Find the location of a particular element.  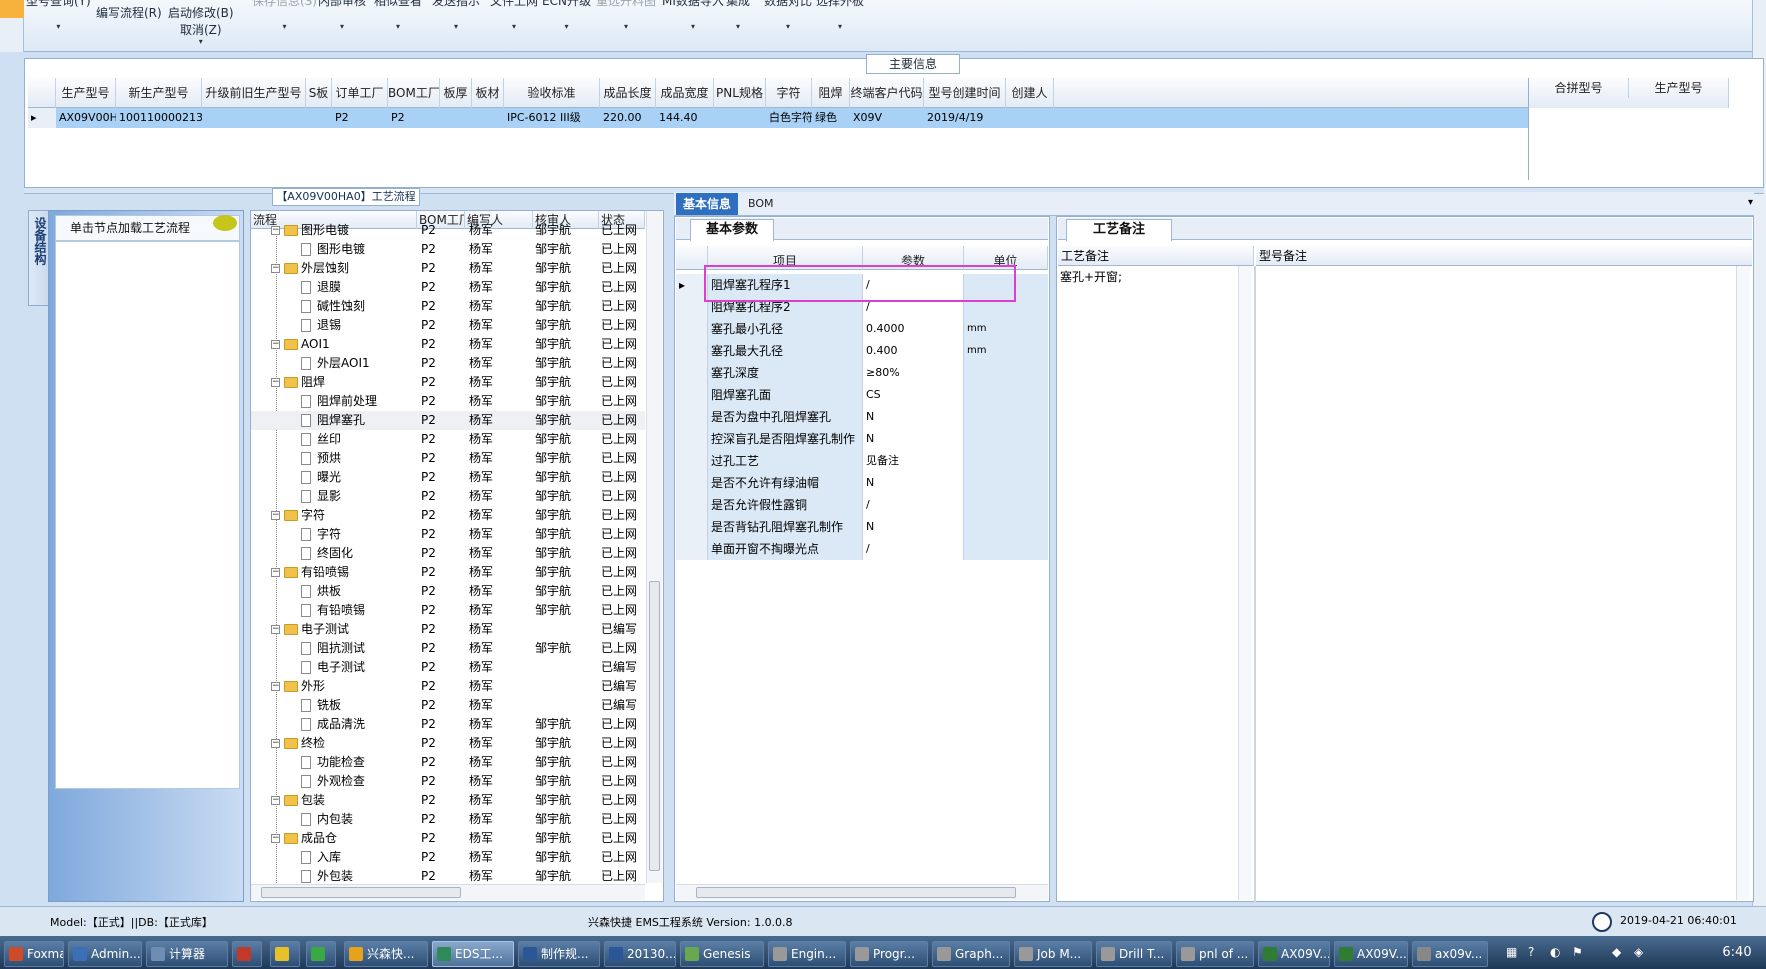

params-row: 控深盲孔是否阻焊塞孔制作 N is located at coordinates (862, 439).